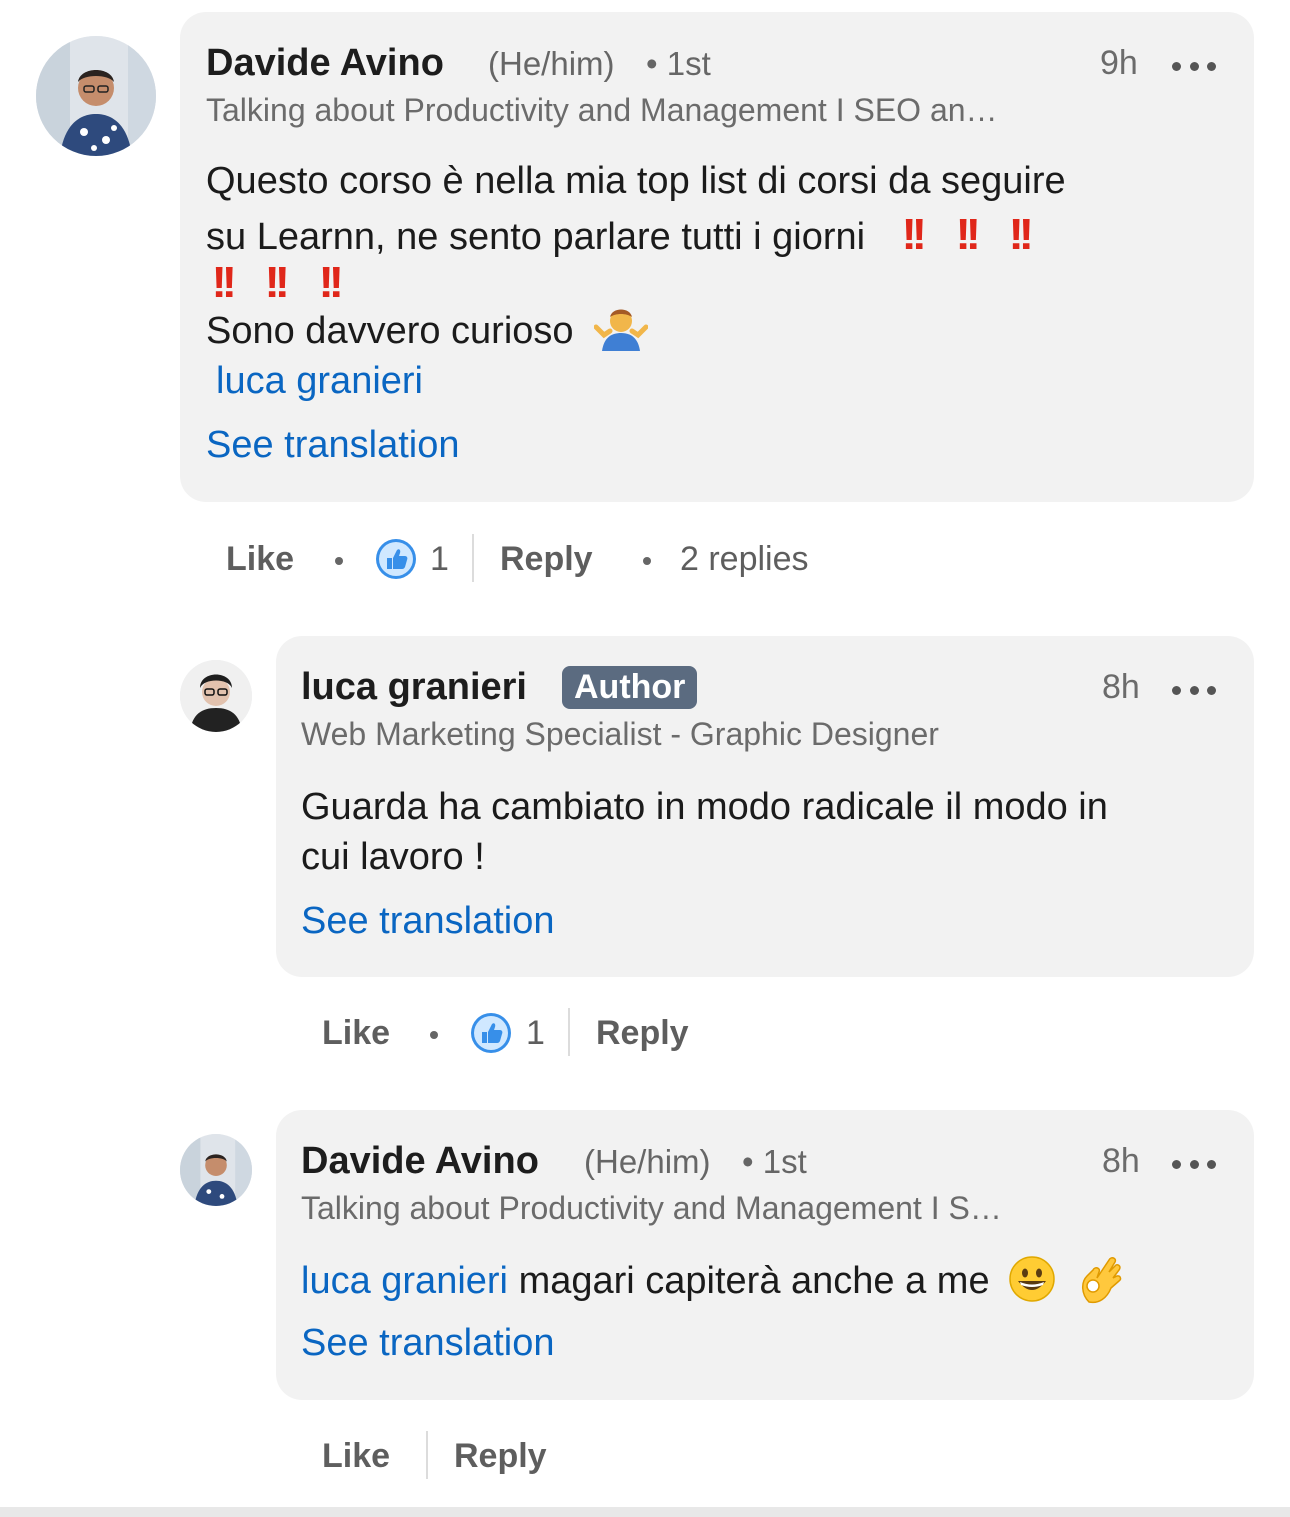 Image resolution: width=1290 pixels, height=1517 pixels. Describe the element at coordinates (744, 559) in the screenshot. I see `replies-count-link: 2 replies` at that location.